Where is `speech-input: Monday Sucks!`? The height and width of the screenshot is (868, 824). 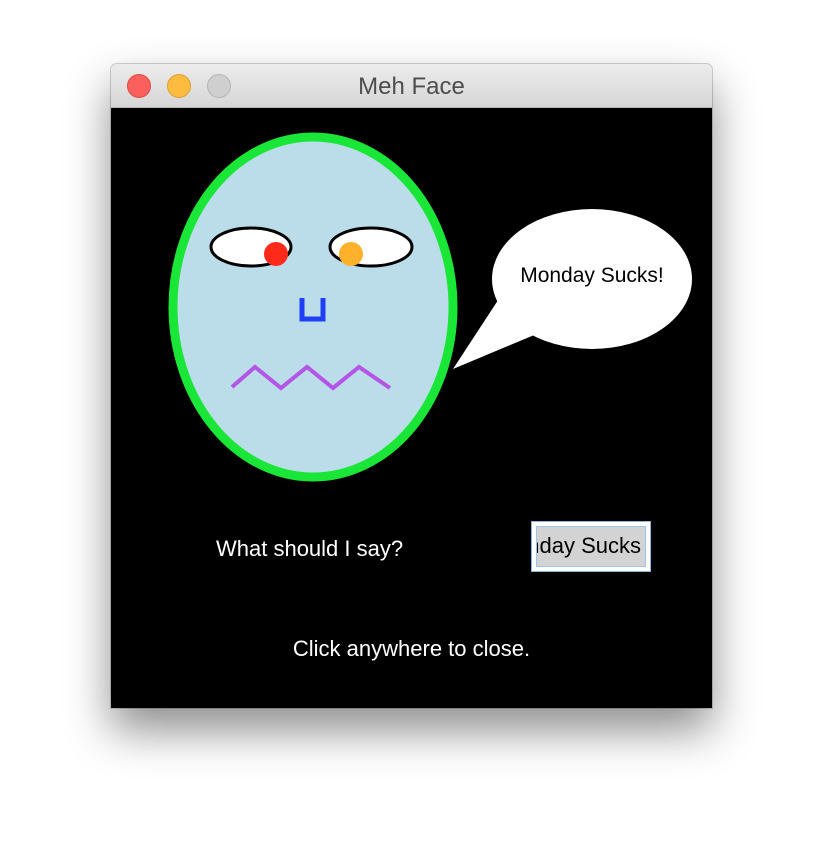 speech-input: Monday Sucks! is located at coordinates (591, 546).